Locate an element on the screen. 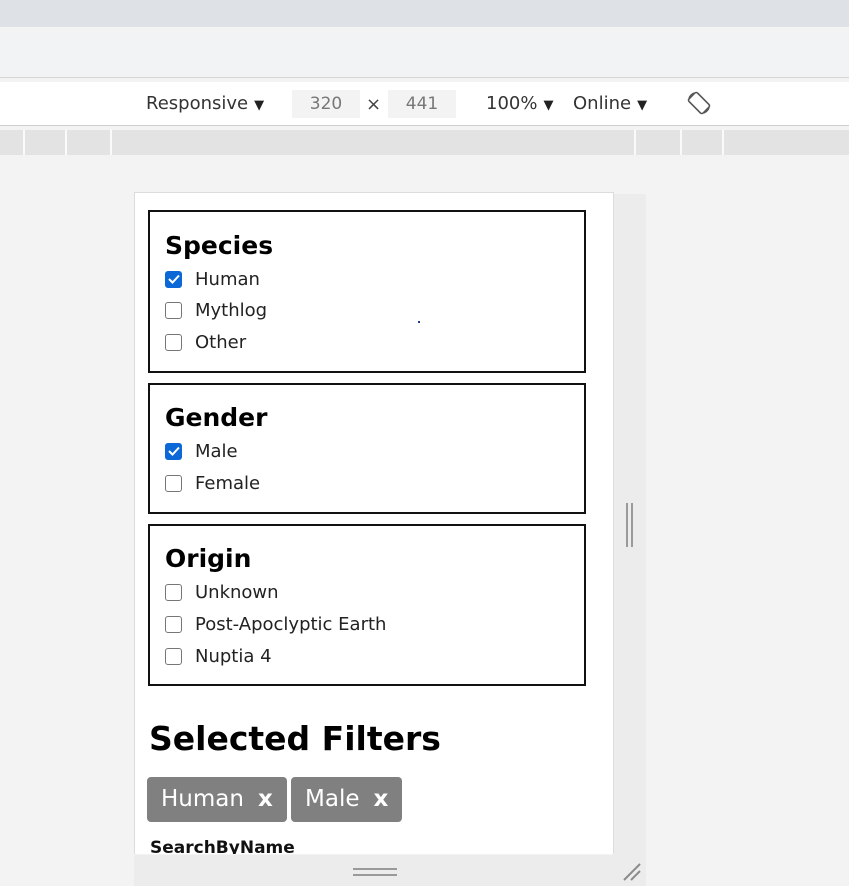 The height and width of the screenshot is (886, 849). remove-male-icon: x is located at coordinates (380, 799).